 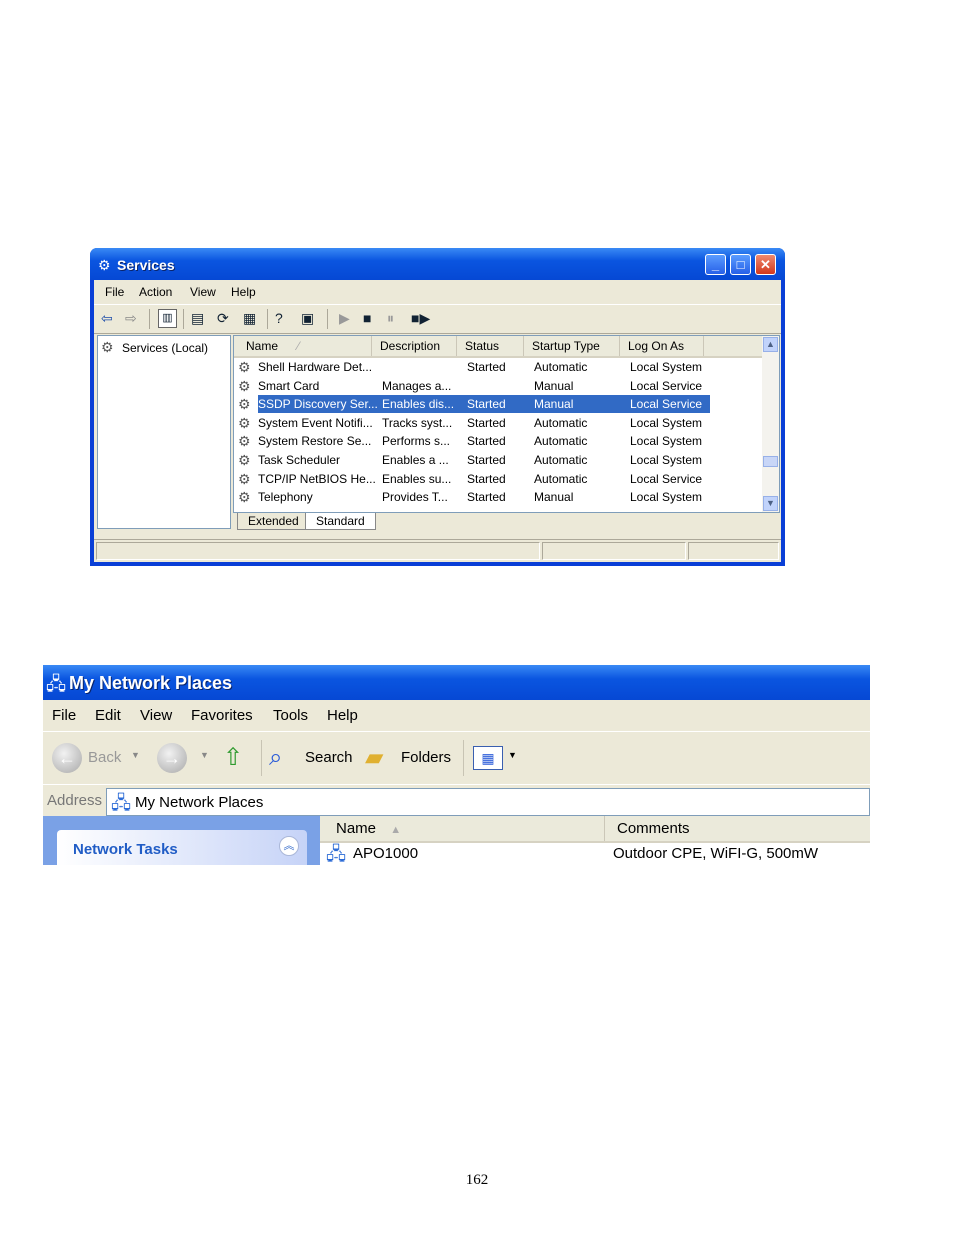 What do you see at coordinates (104, 757) in the screenshot?
I see `back-button-label: Back` at bounding box center [104, 757].